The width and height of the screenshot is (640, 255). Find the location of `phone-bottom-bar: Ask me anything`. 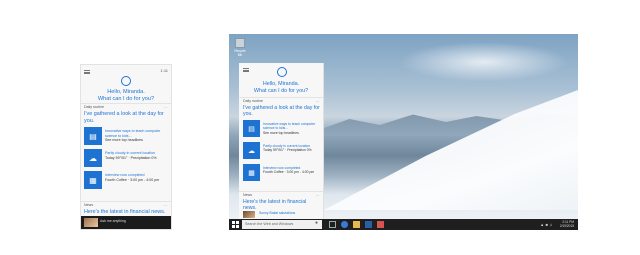

phone-bottom-bar: Ask me anything is located at coordinates (126, 222).